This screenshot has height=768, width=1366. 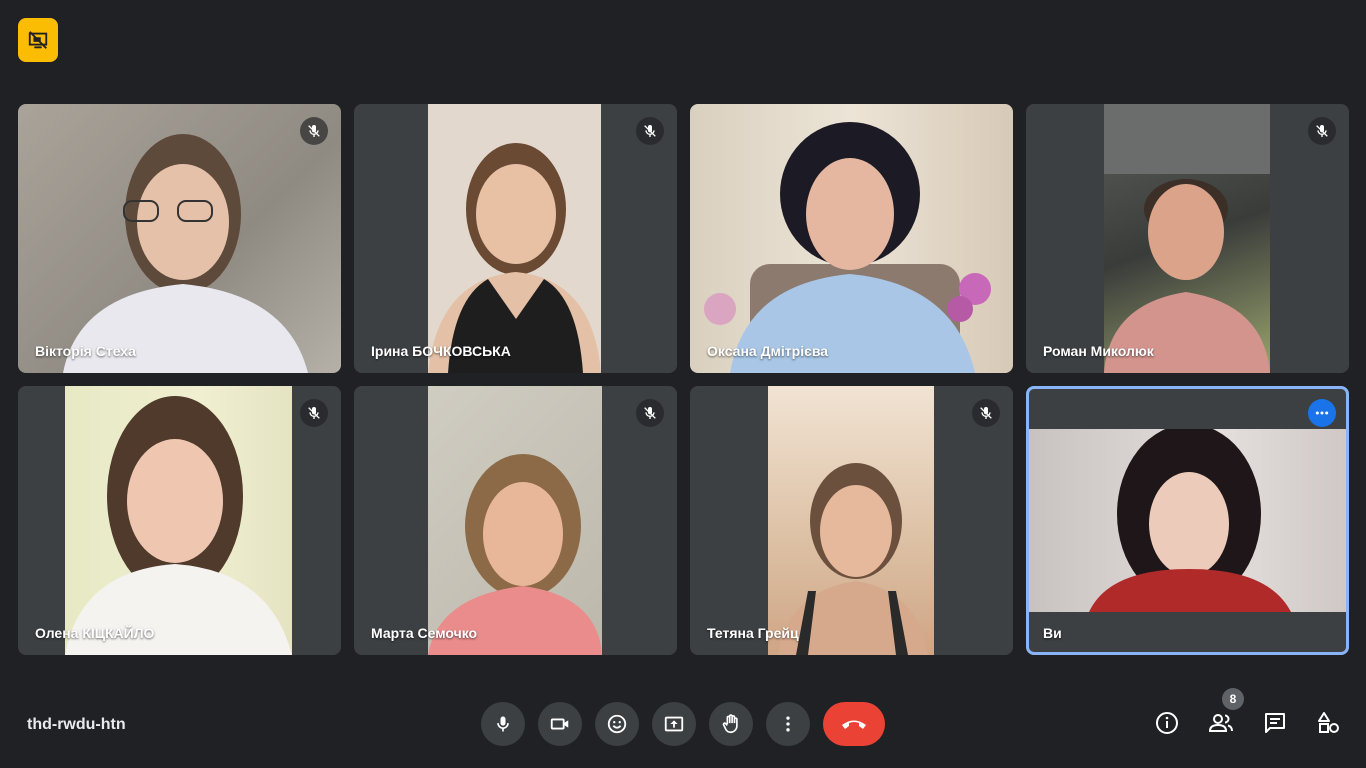 I want to click on participant-name: Ви, so click(x=1052, y=633).